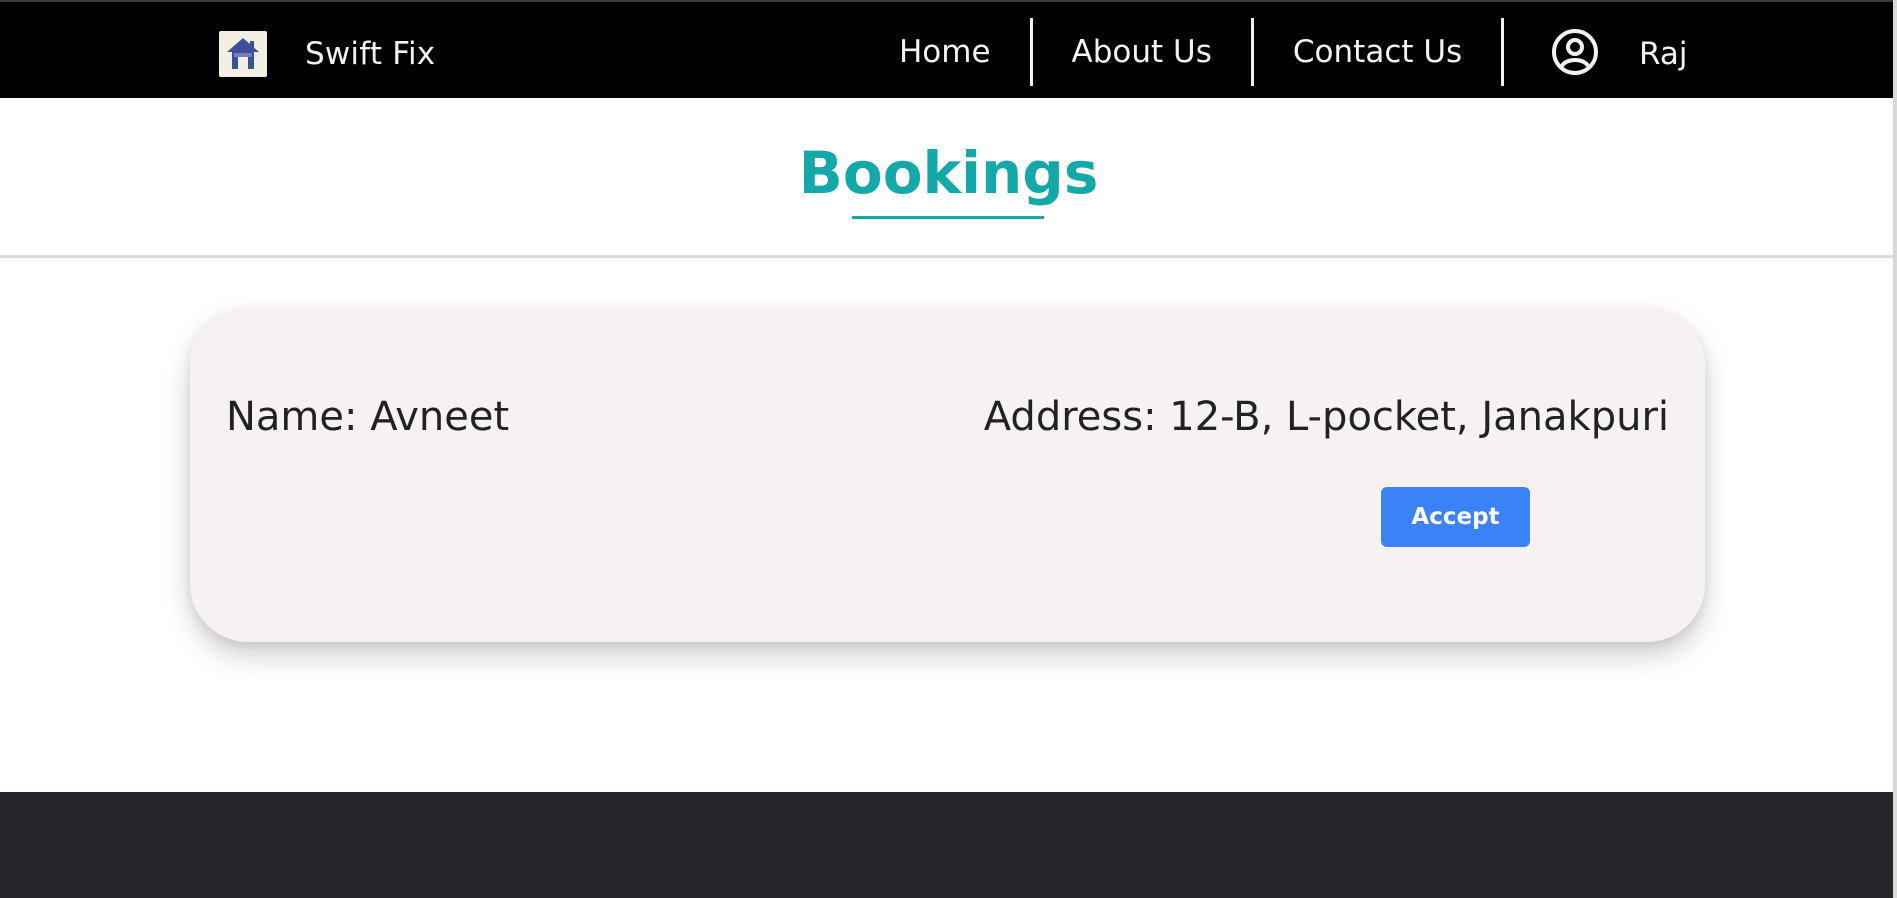 This screenshot has height=898, width=1897. Describe the element at coordinates (1326, 417) in the screenshot. I see `booking-address: Address: 12-B, L-pocket, Janakpuri` at that location.